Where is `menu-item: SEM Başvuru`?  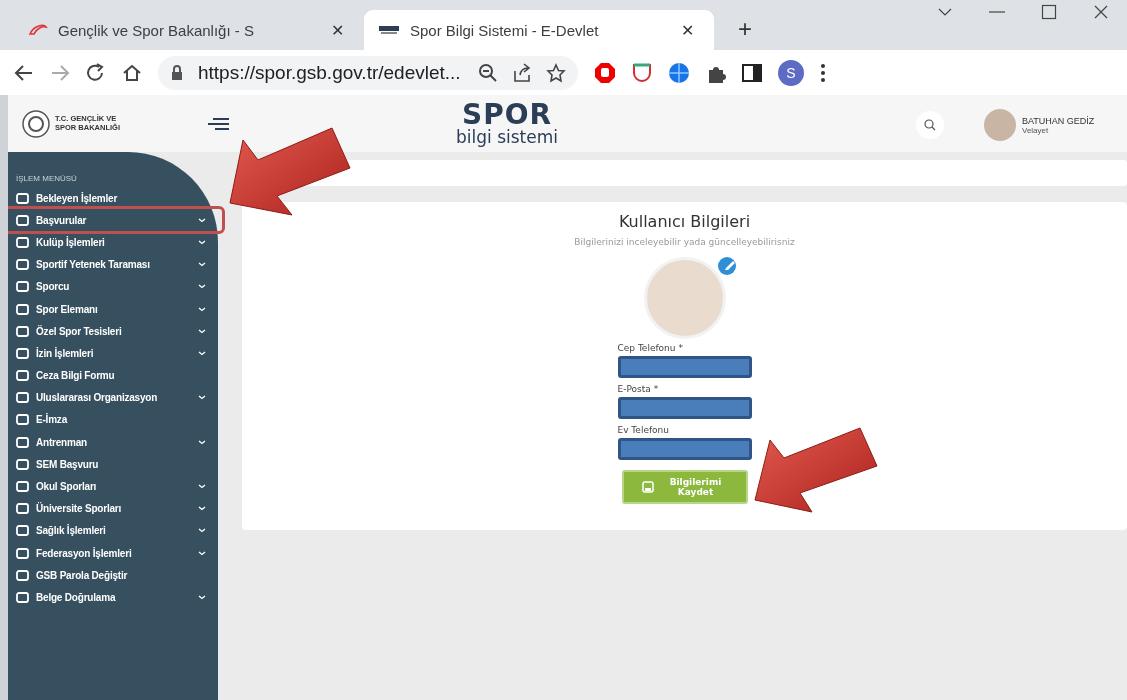
menu-item: SEM Başvuru is located at coordinates (113, 464).